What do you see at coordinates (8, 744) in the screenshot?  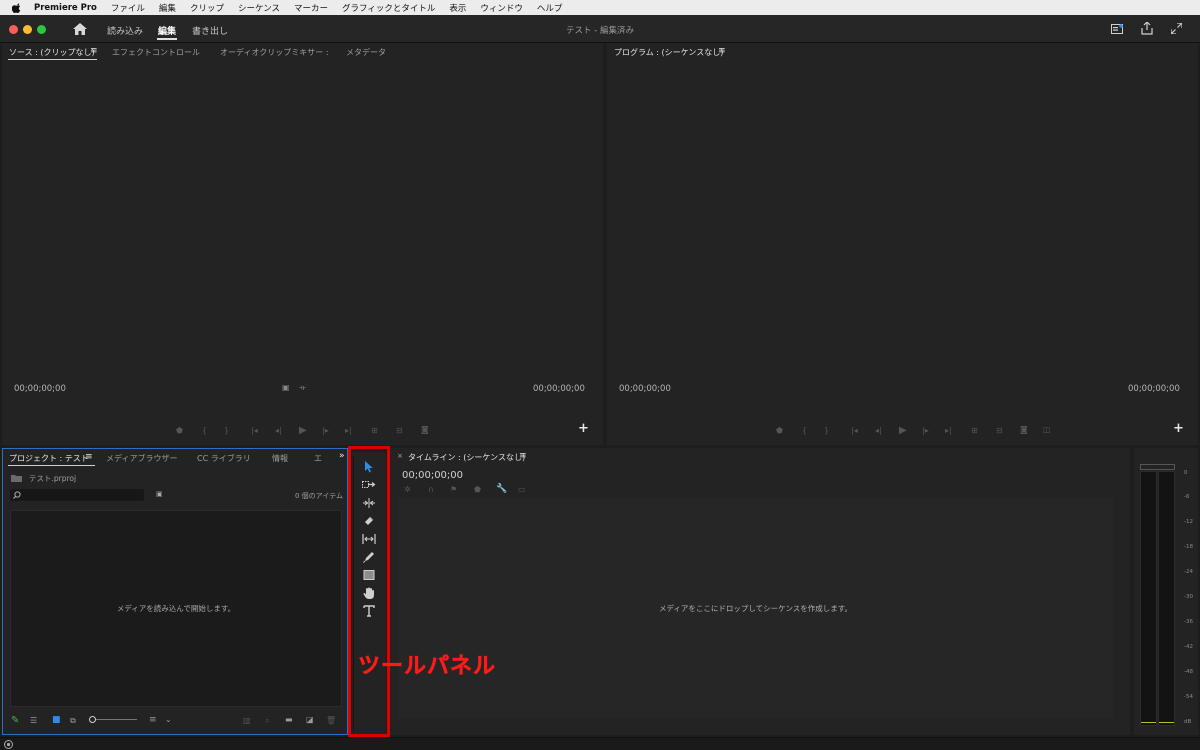 I see `creative-cloud-icon` at bounding box center [8, 744].